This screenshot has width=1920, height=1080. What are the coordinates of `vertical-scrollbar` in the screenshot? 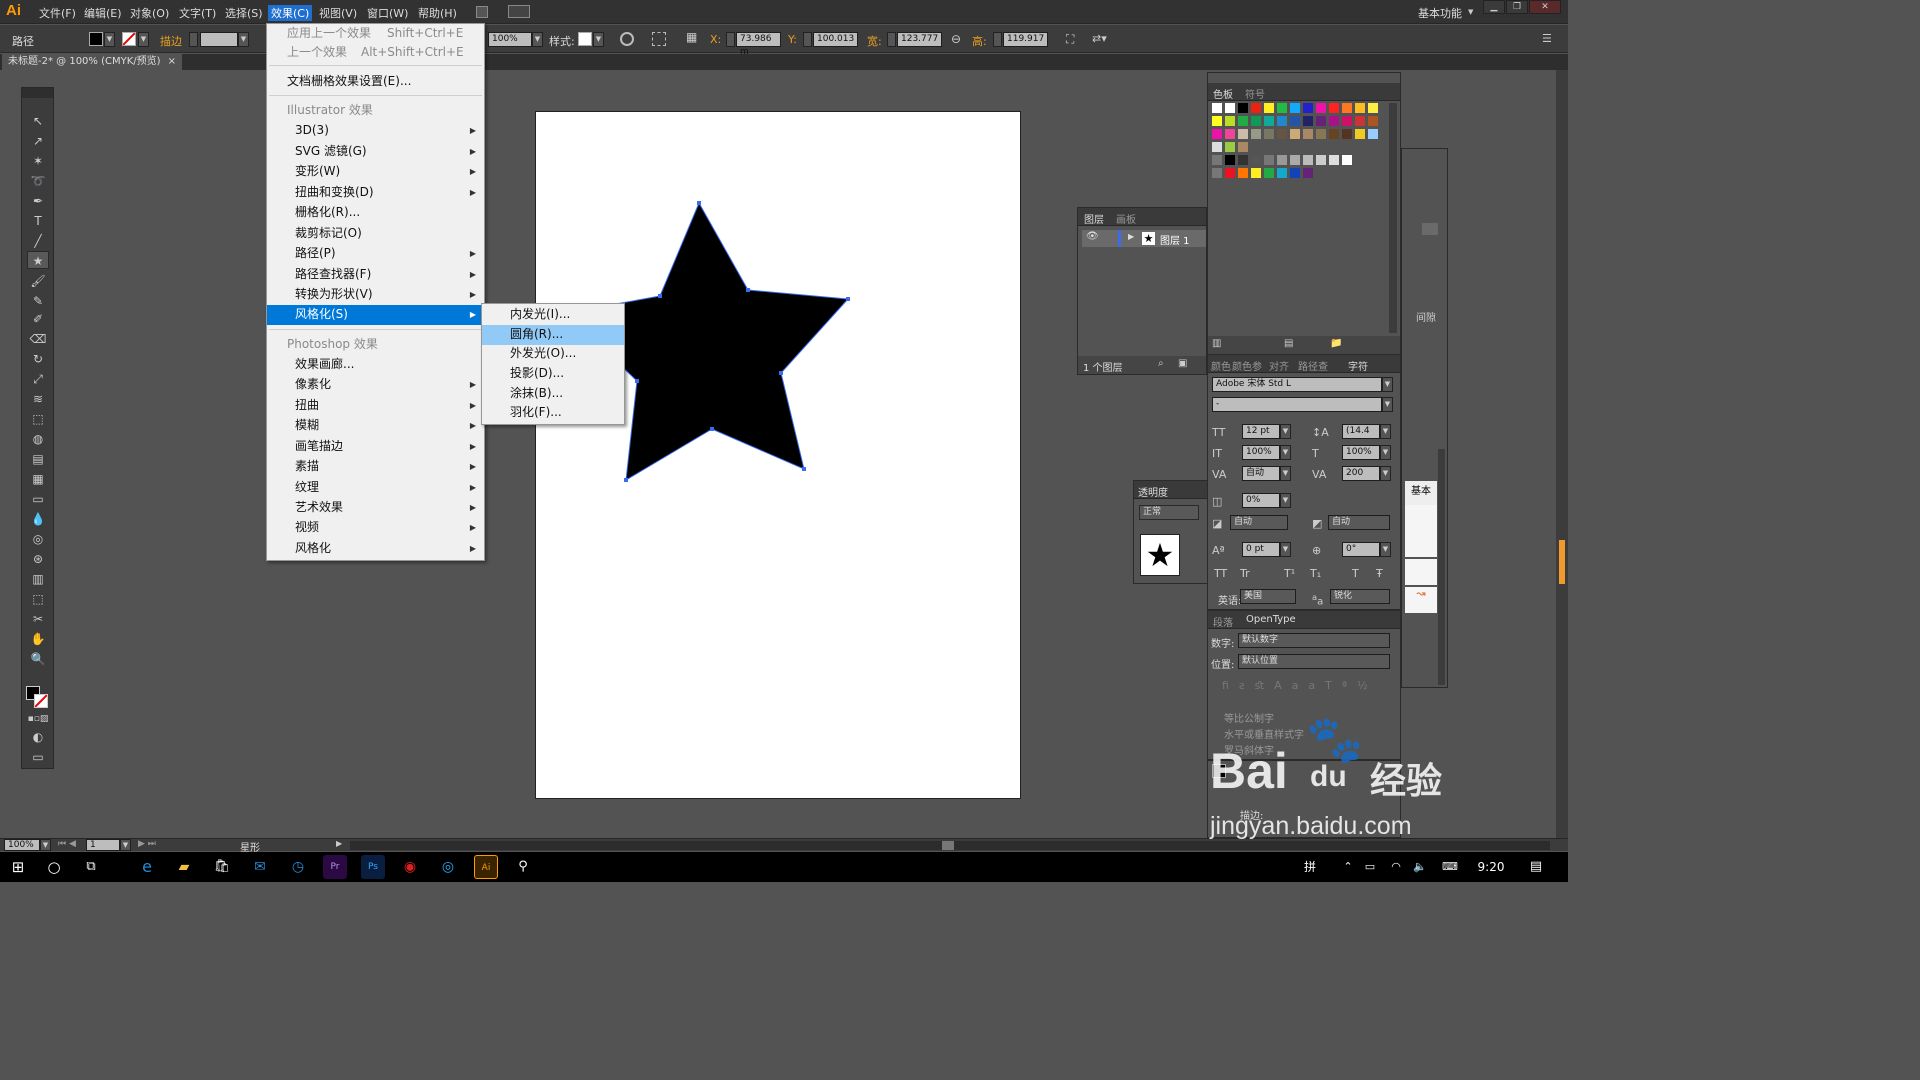 It's located at (1562, 454).